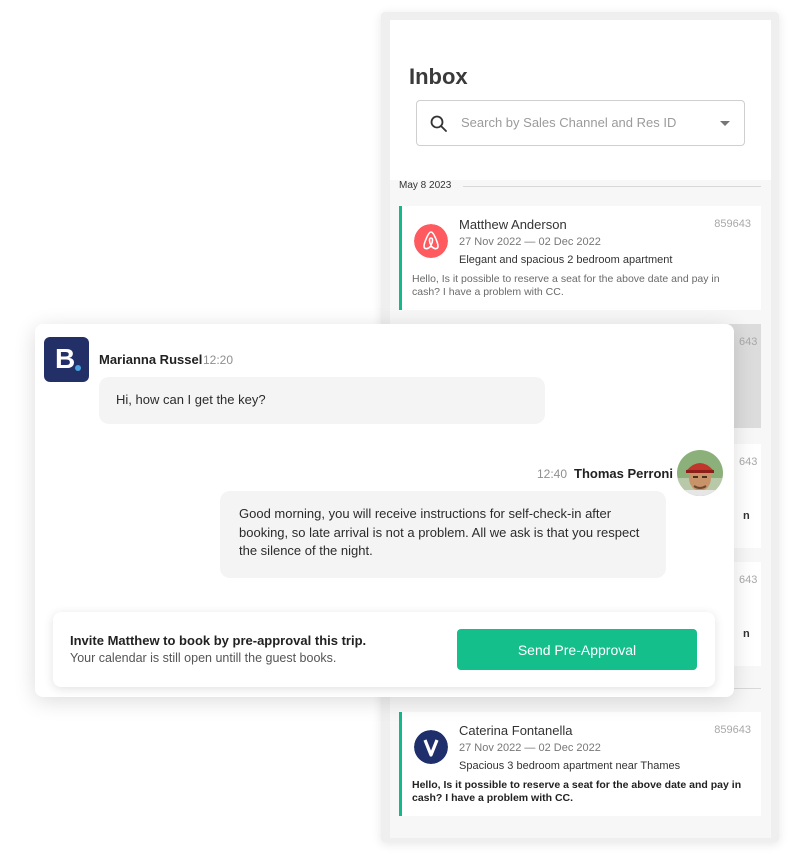 This screenshot has width=800, height=860. I want to click on search-box, so click(580, 123).